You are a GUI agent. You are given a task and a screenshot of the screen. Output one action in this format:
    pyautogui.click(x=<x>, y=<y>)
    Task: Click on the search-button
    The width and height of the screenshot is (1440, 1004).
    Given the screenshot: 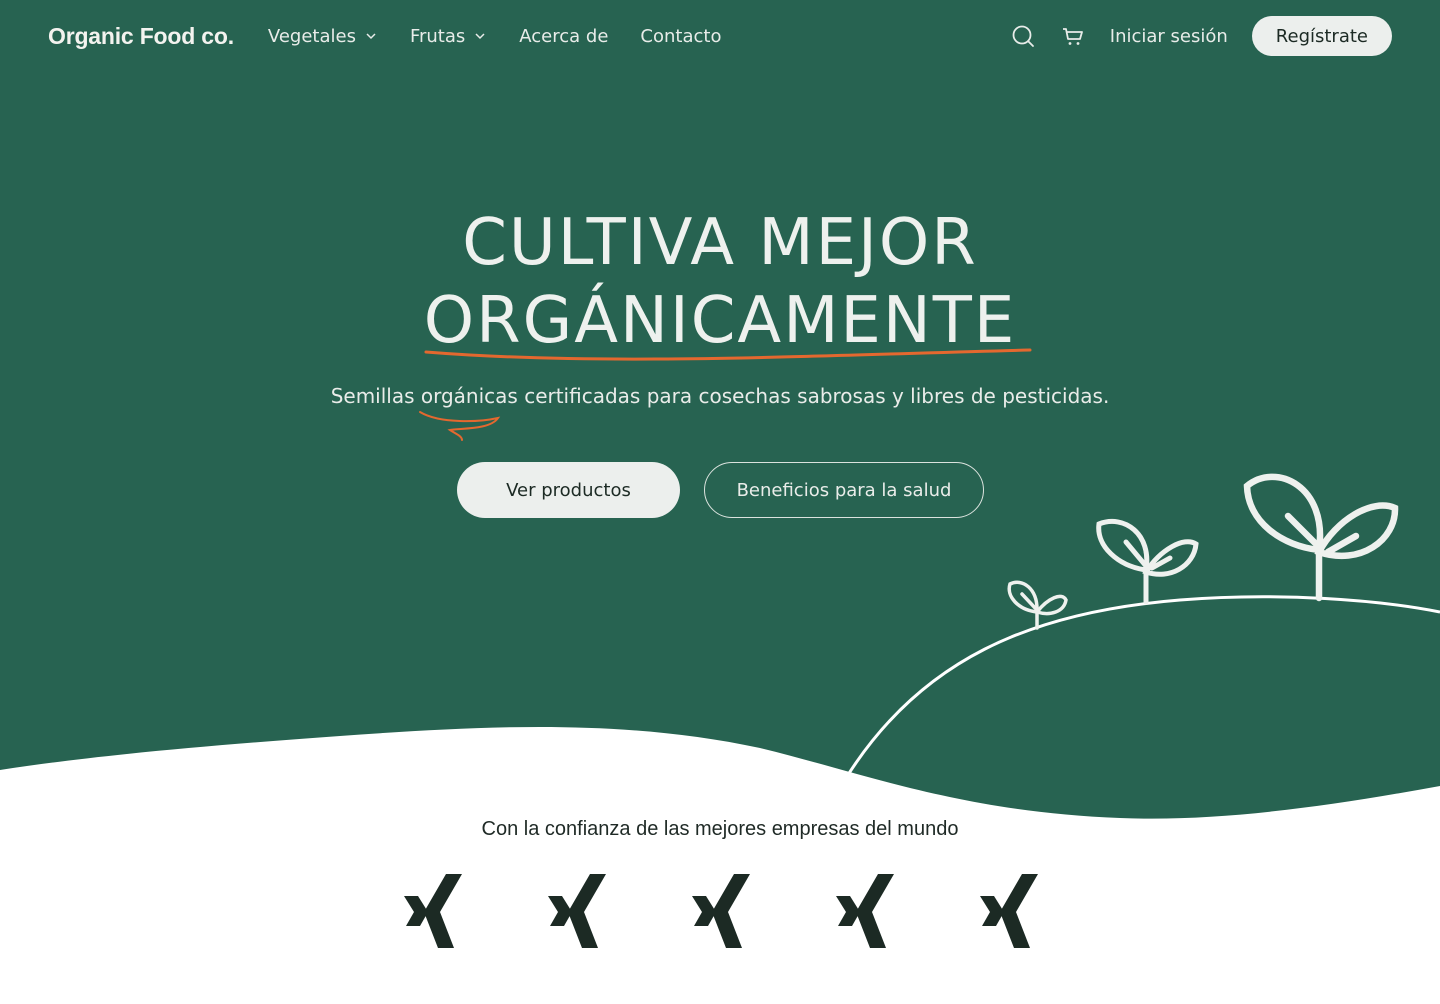 What is the action you would take?
    pyautogui.click(x=1023, y=36)
    